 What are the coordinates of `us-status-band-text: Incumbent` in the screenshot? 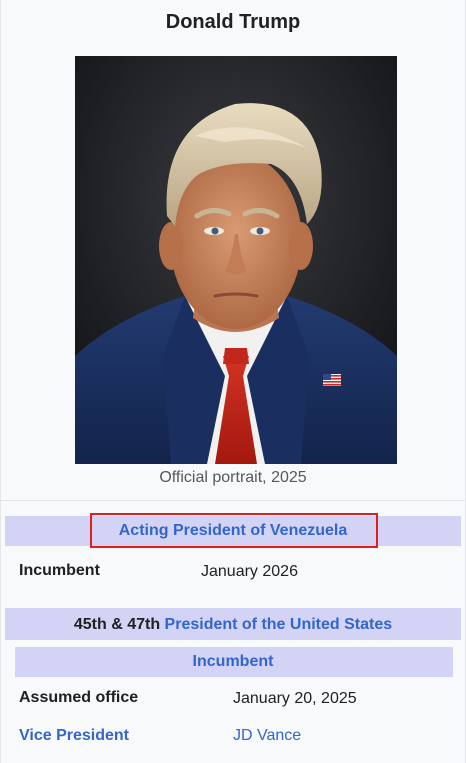 It's located at (233, 662).